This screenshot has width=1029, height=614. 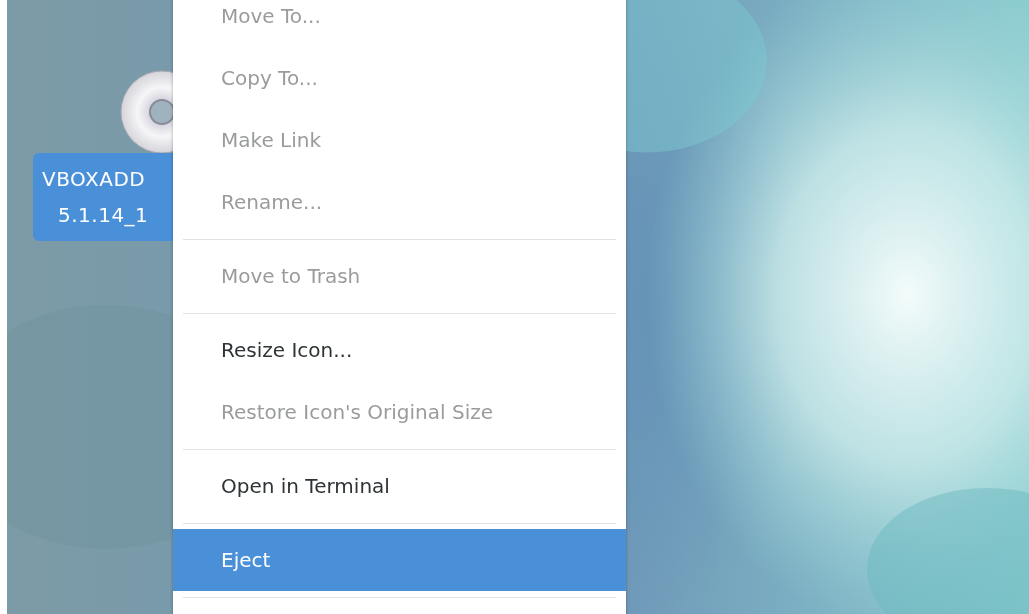 What do you see at coordinates (399, 560) in the screenshot?
I see `menu-item: Eject` at bounding box center [399, 560].